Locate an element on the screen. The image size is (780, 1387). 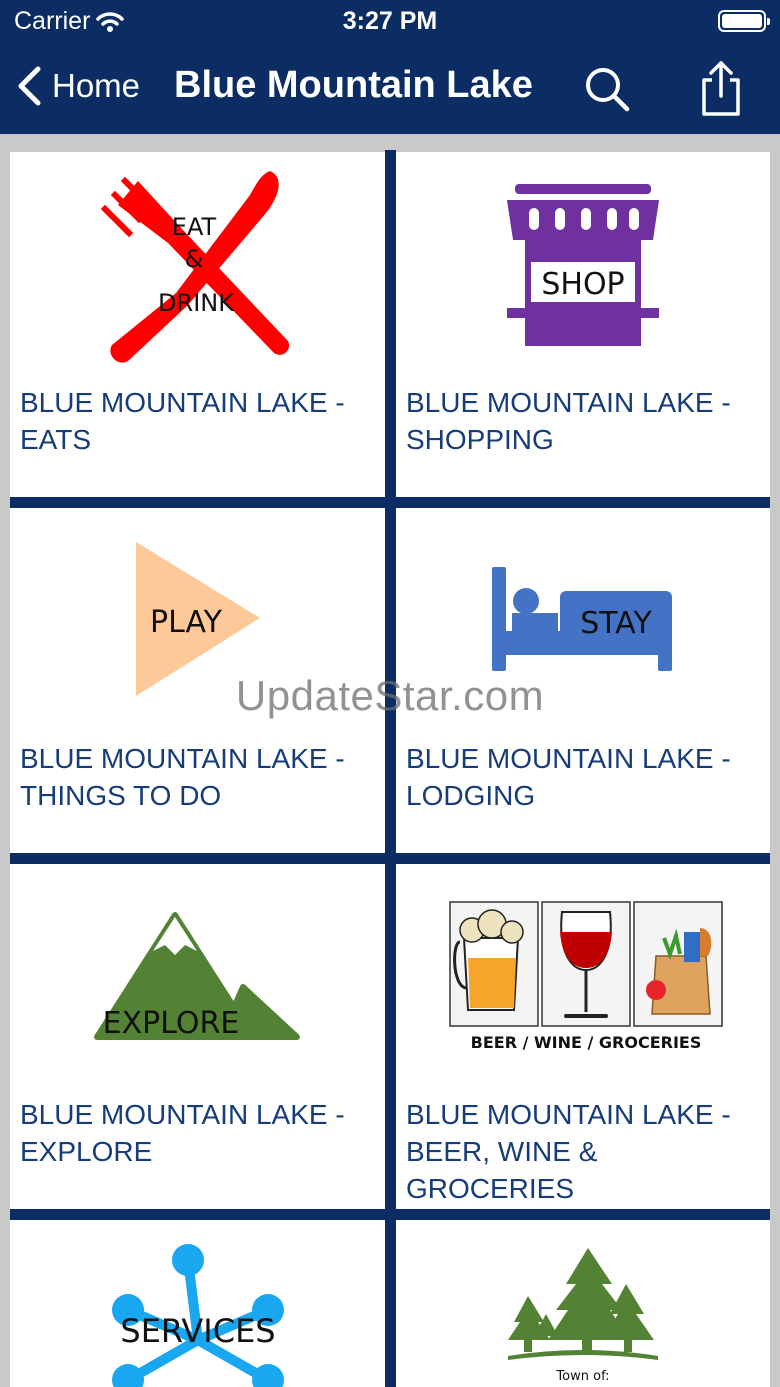
watermark: UpdateStar.com is located at coordinates (390, 695).